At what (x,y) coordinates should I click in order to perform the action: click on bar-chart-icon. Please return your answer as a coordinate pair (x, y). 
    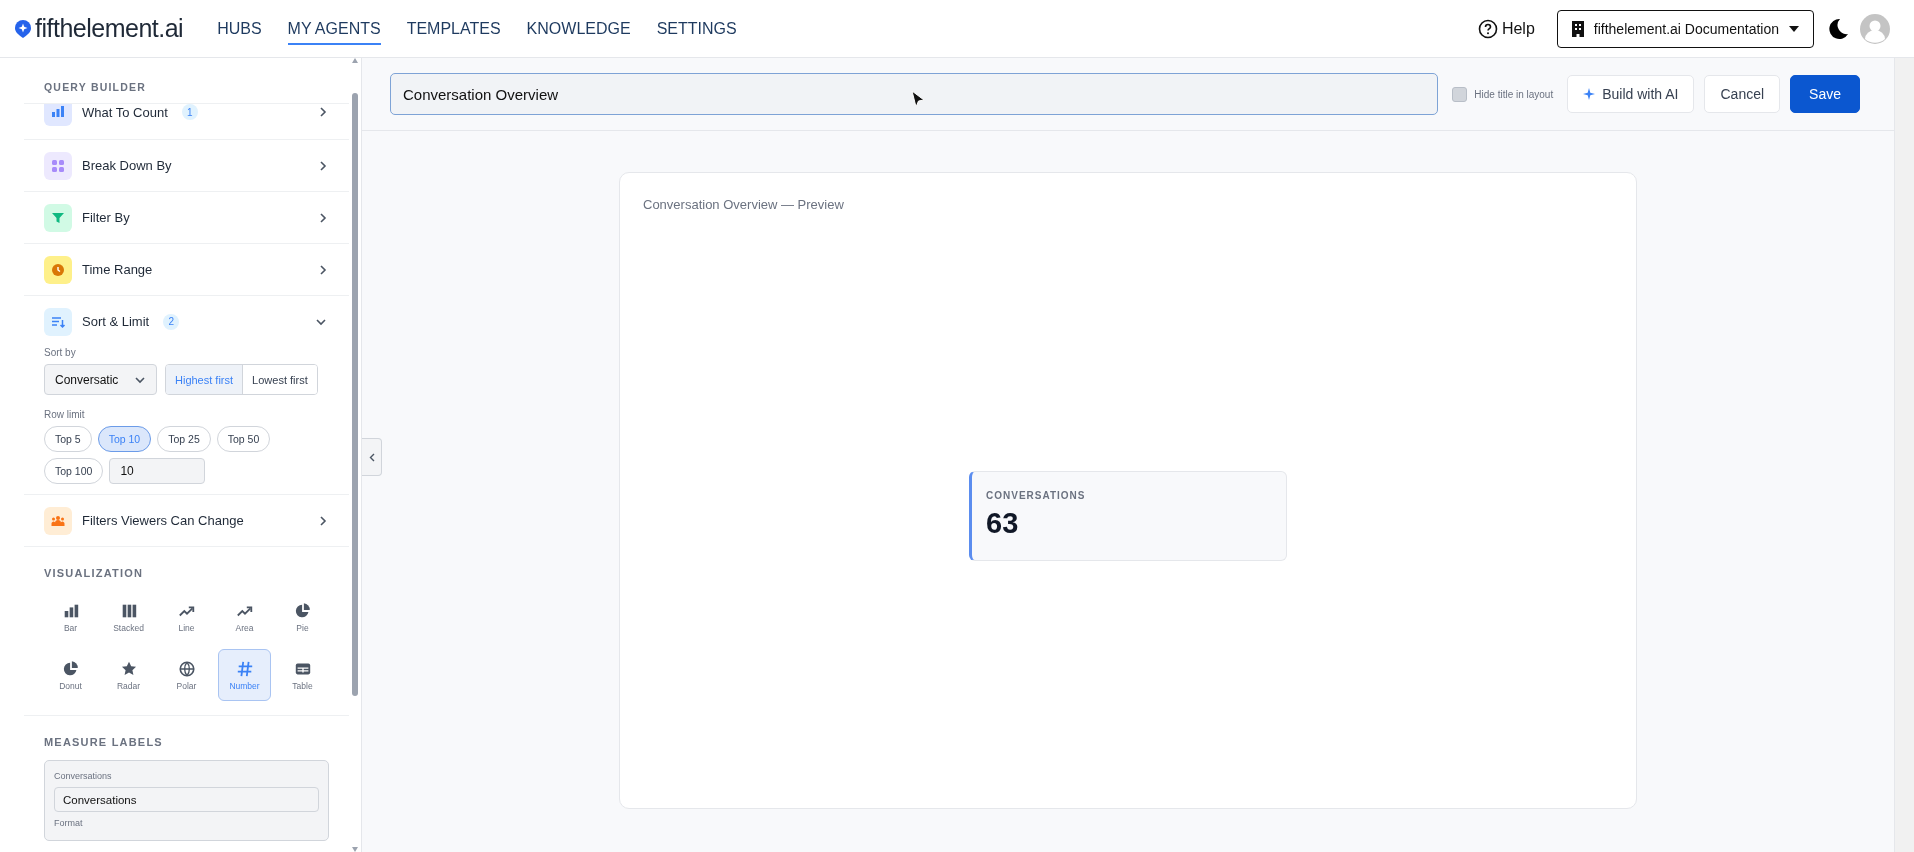
    Looking at the image, I should click on (58, 115).